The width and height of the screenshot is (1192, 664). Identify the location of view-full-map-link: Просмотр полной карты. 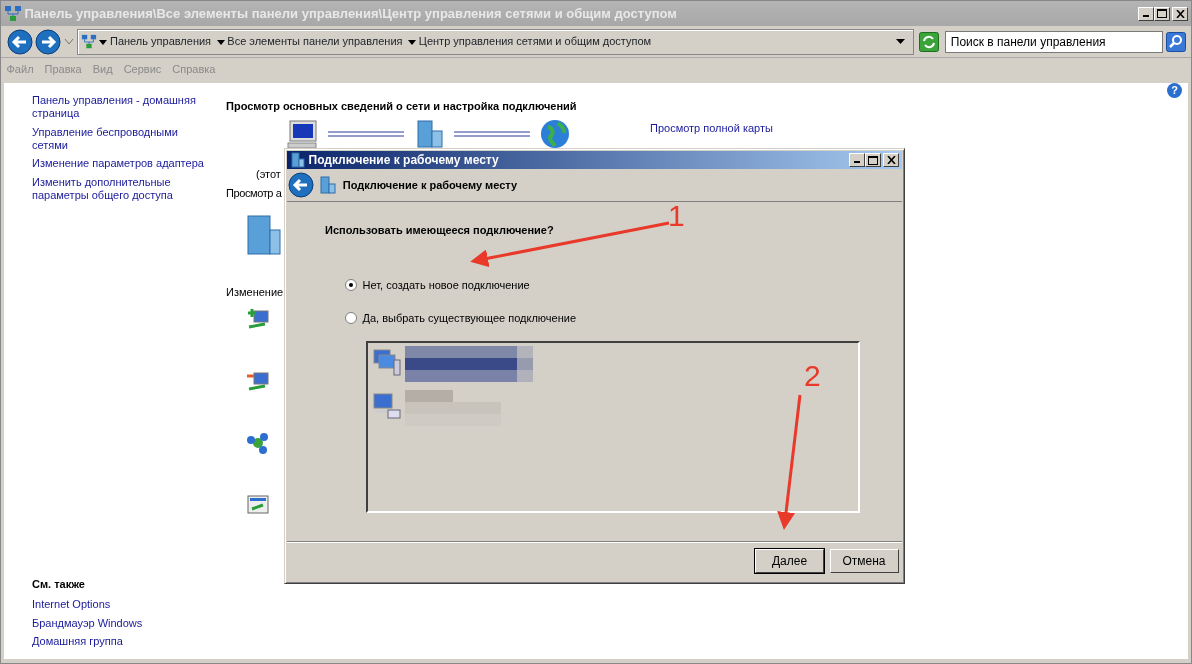
(711, 128).